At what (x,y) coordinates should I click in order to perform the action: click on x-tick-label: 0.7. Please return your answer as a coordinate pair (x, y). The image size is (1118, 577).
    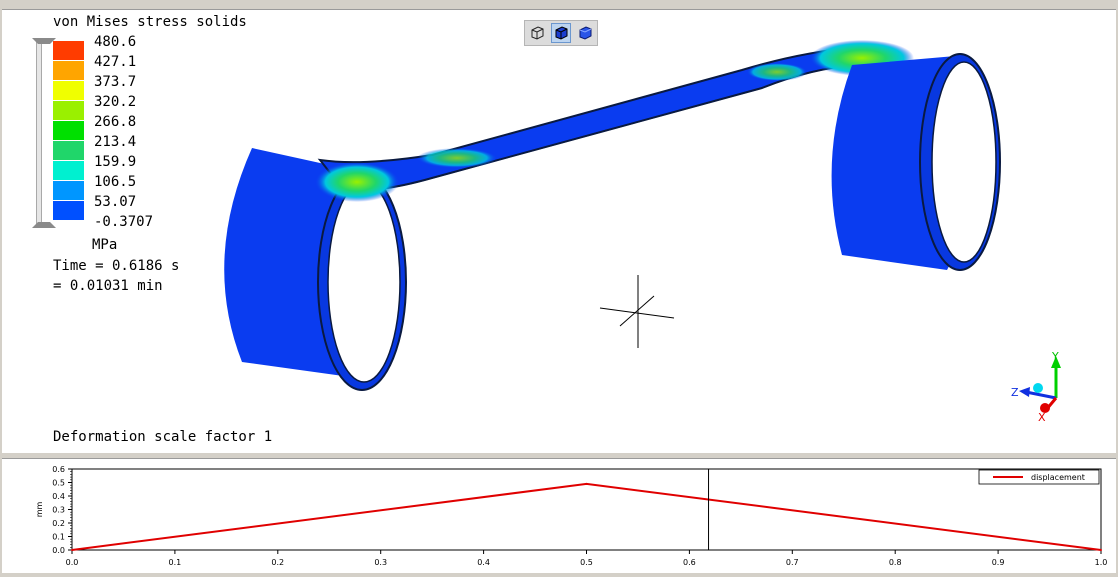
    Looking at the image, I should click on (792, 562).